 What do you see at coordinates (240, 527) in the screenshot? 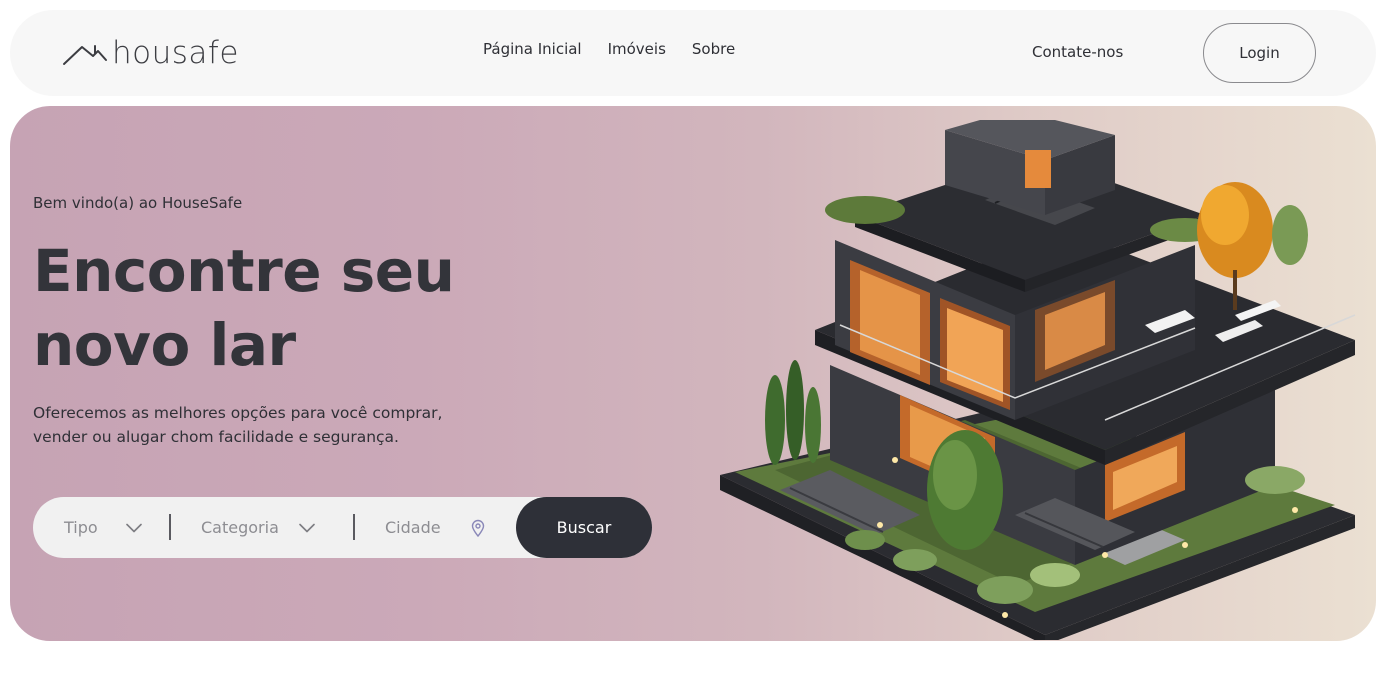
I see `category-select-label: Categoria` at bounding box center [240, 527].